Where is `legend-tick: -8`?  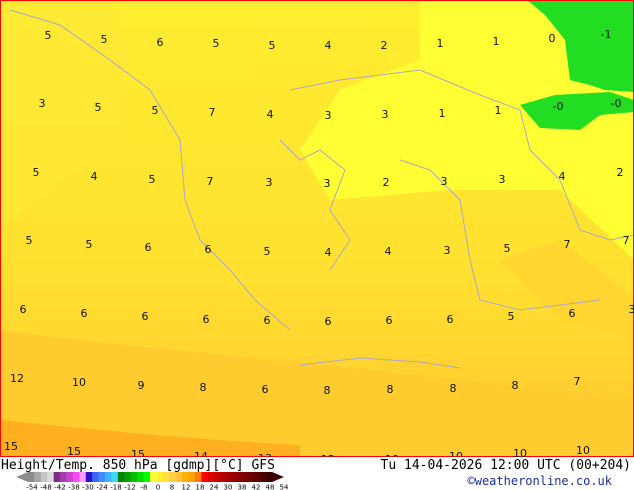
legend-tick: -8 is located at coordinates (144, 487).